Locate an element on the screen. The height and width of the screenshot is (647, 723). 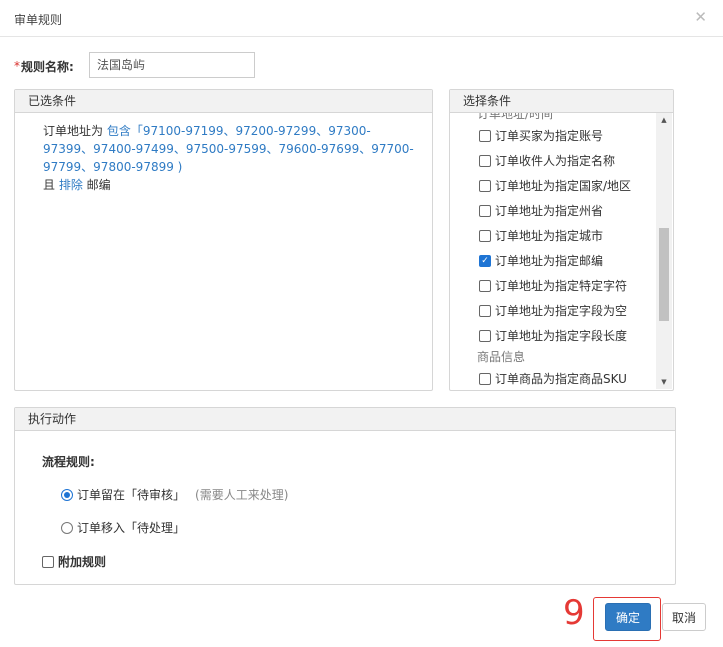
option1-hint: (需要人工来处理) is located at coordinates (242, 495).